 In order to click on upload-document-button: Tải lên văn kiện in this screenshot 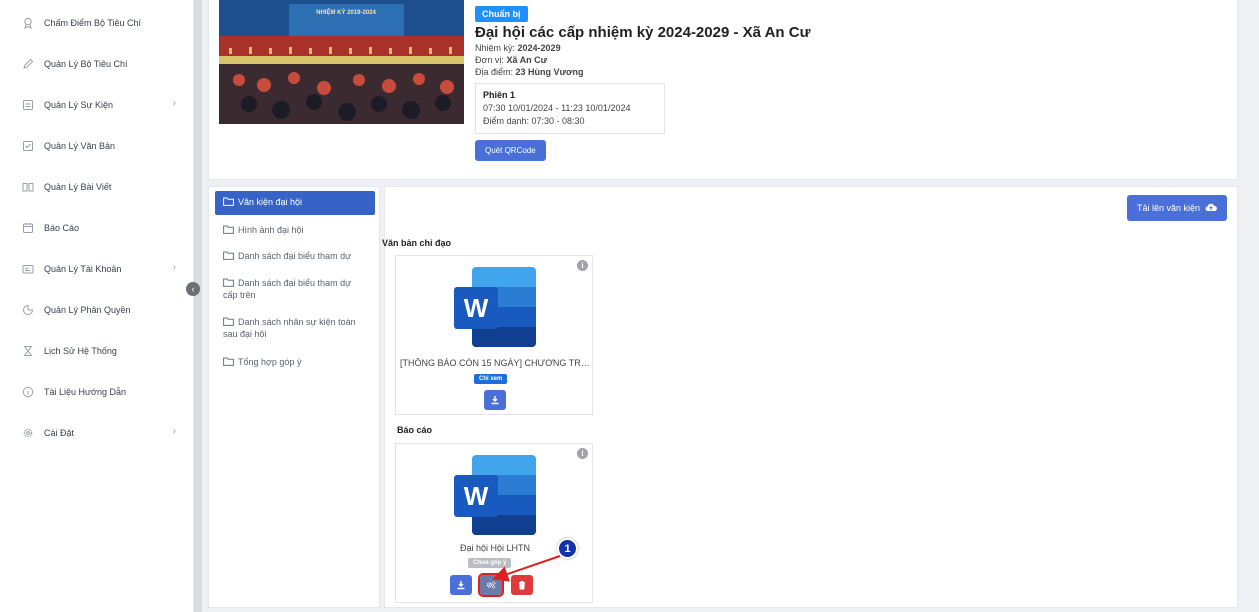, I will do `click(1176, 208)`.